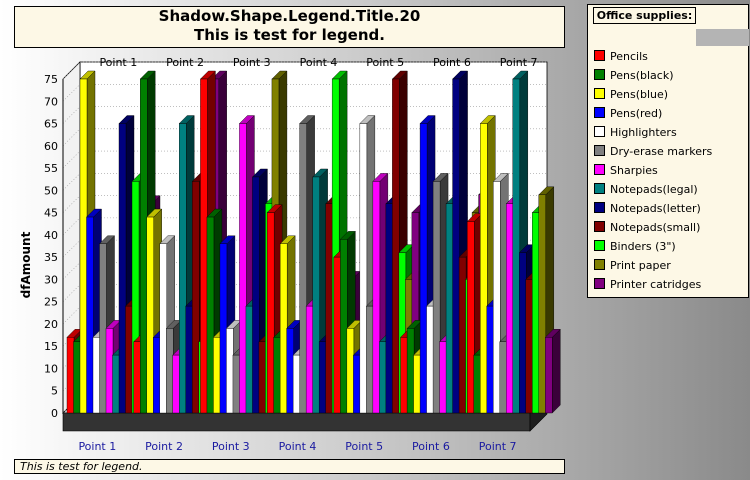 This screenshot has width=750, height=480. I want to click on legend-item: Highlighters, so click(635, 133).